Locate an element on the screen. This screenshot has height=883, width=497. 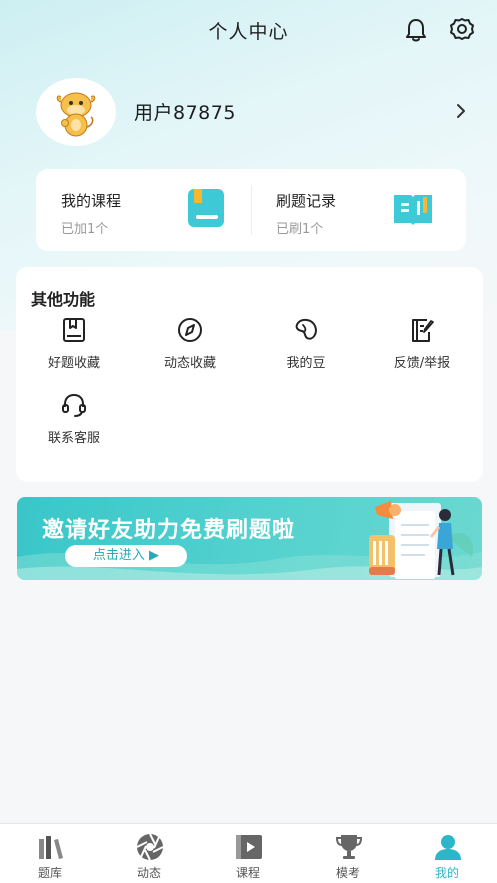
favorite-posts-button: 动态收藏 is located at coordinates (190, 350).